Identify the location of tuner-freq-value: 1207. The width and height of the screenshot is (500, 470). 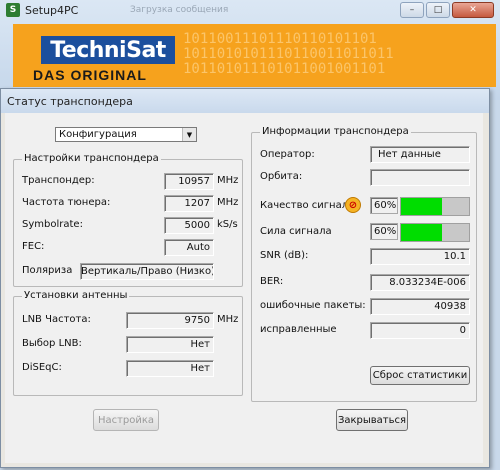
(189, 203).